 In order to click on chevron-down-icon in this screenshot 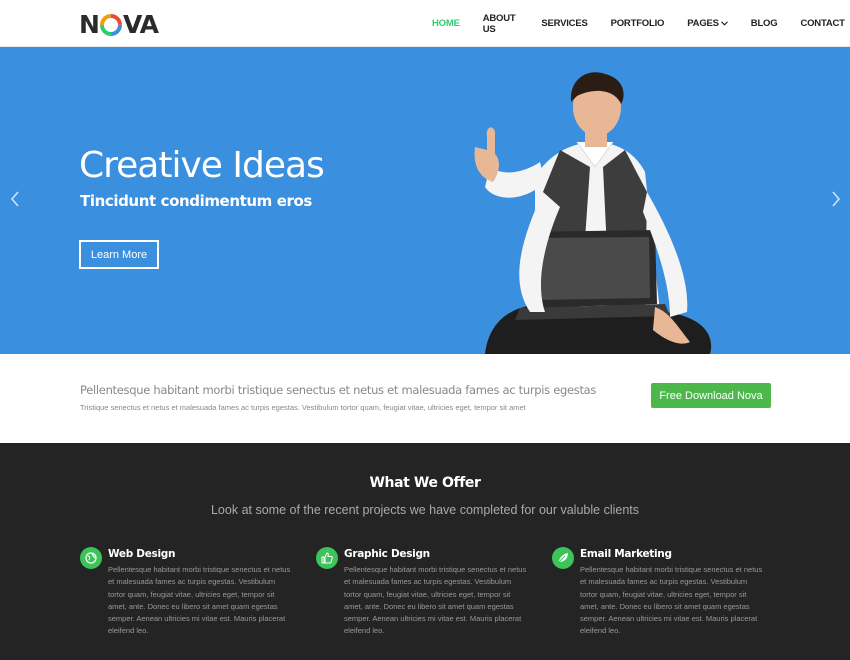, I will do `click(724, 23)`.